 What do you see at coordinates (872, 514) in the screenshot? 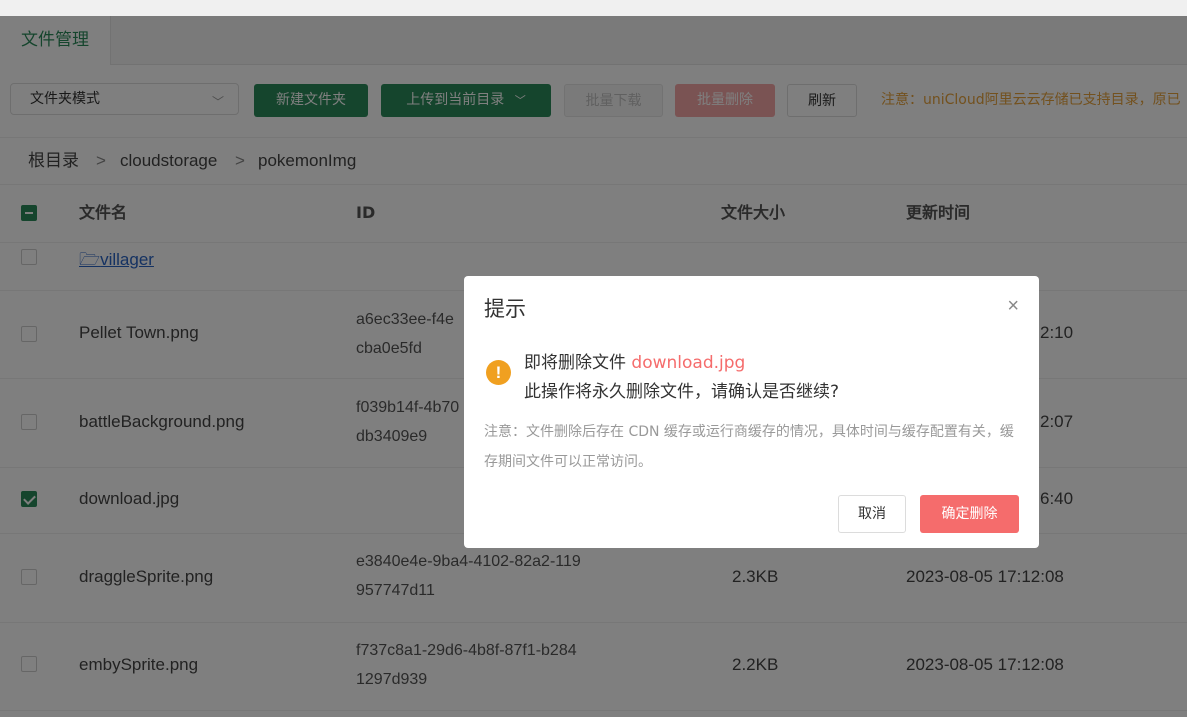
I see `cancel-button: 取消` at bounding box center [872, 514].